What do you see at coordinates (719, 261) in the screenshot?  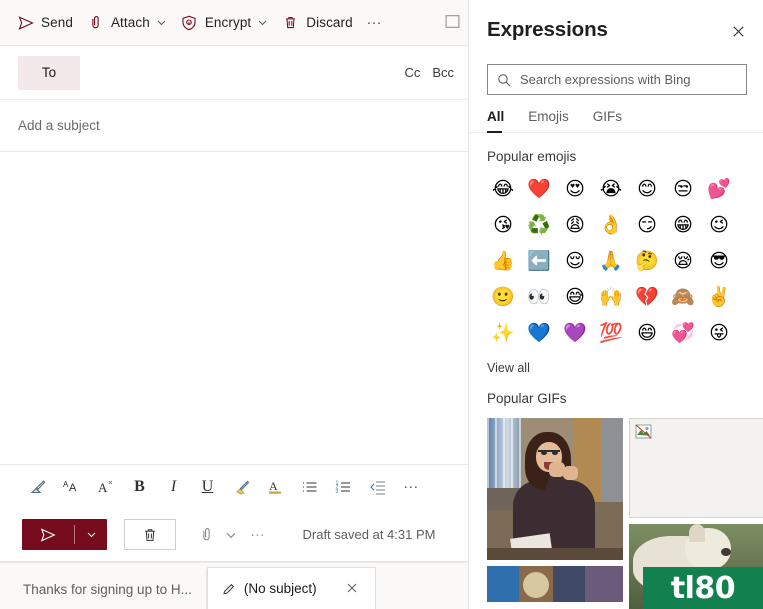 I see `emoji-smiling-face-with-sunglasses: 😎` at bounding box center [719, 261].